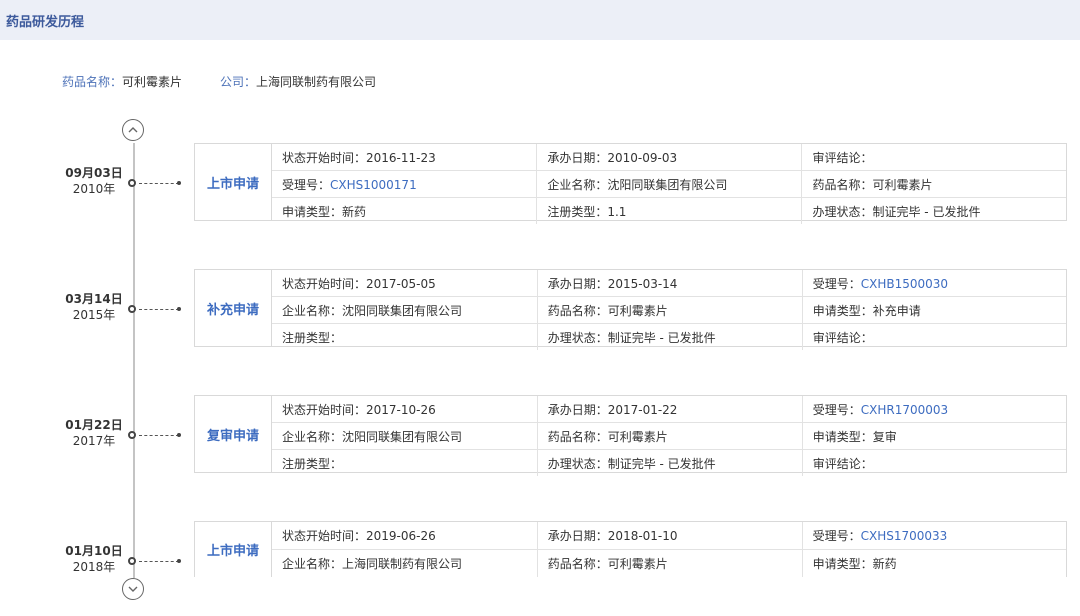 This screenshot has width=1080, height=616. Describe the element at coordinates (642, 409) in the screenshot. I see `field-value: 2017-01-22` at that location.